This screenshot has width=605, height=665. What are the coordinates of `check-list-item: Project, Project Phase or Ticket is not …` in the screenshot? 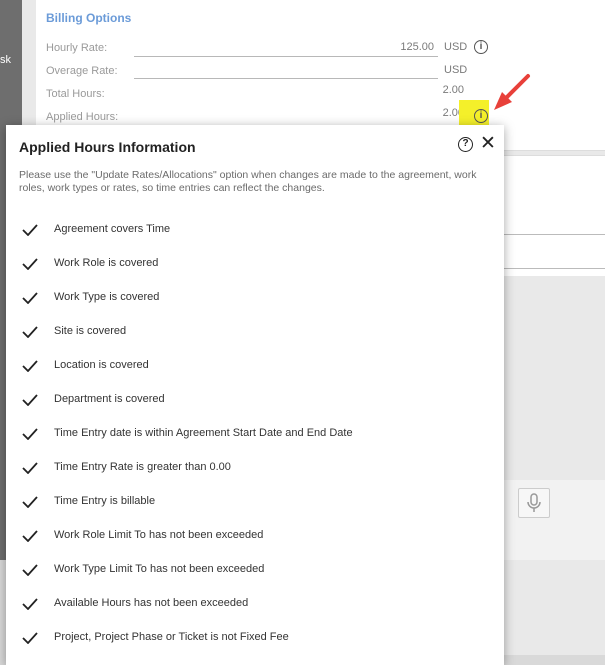 It's located at (255, 646).